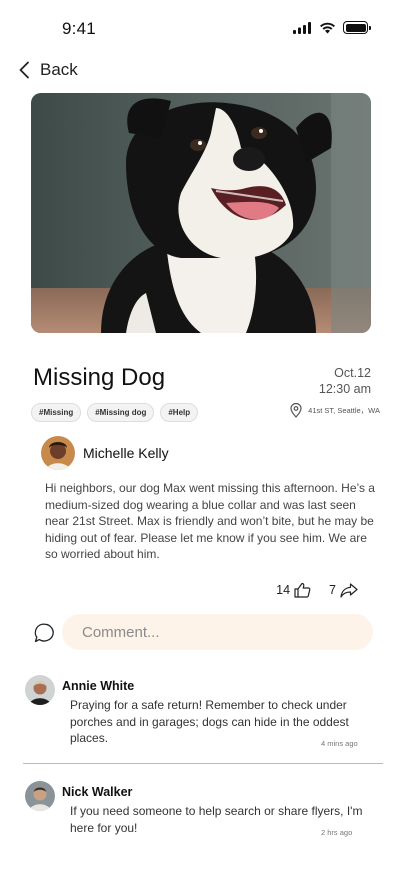  I want to click on like-count: 14, so click(283, 590).